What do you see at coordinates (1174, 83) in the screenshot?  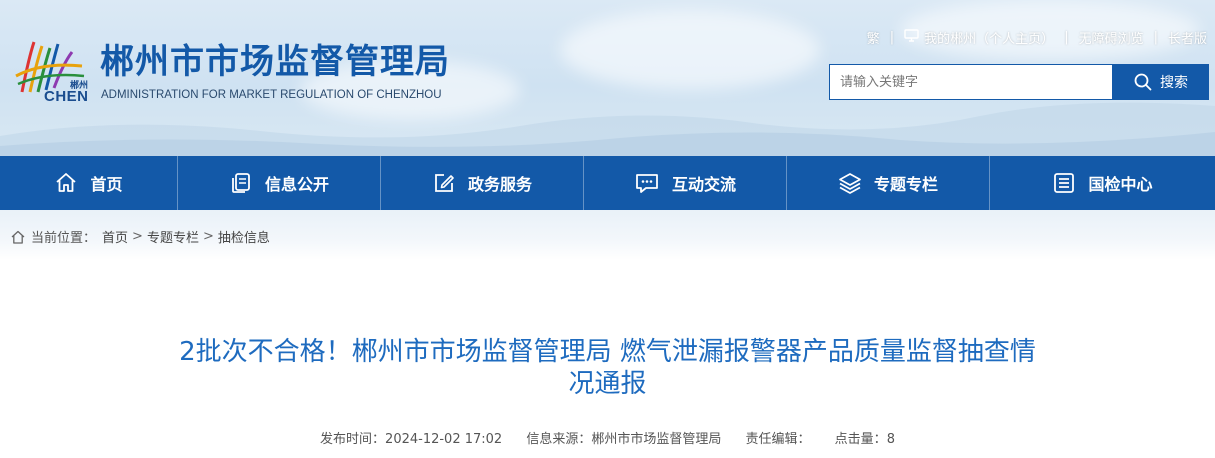 I see `search-button-label: 搜索` at bounding box center [1174, 83].